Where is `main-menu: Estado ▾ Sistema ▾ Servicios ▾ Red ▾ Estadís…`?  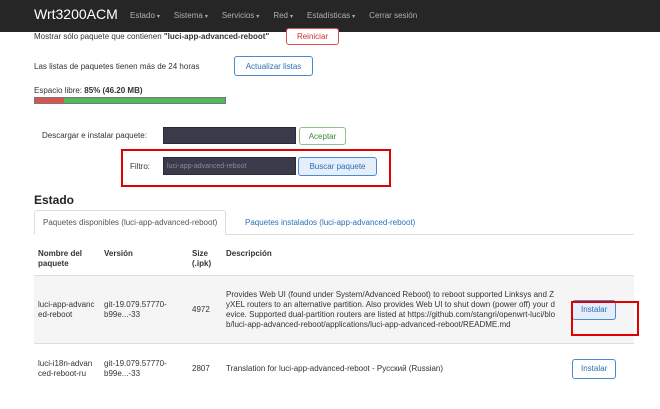 main-menu: Estado ▾ Sistema ▾ Servicios ▾ Red ▾ Estadís… is located at coordinates (280, 15).